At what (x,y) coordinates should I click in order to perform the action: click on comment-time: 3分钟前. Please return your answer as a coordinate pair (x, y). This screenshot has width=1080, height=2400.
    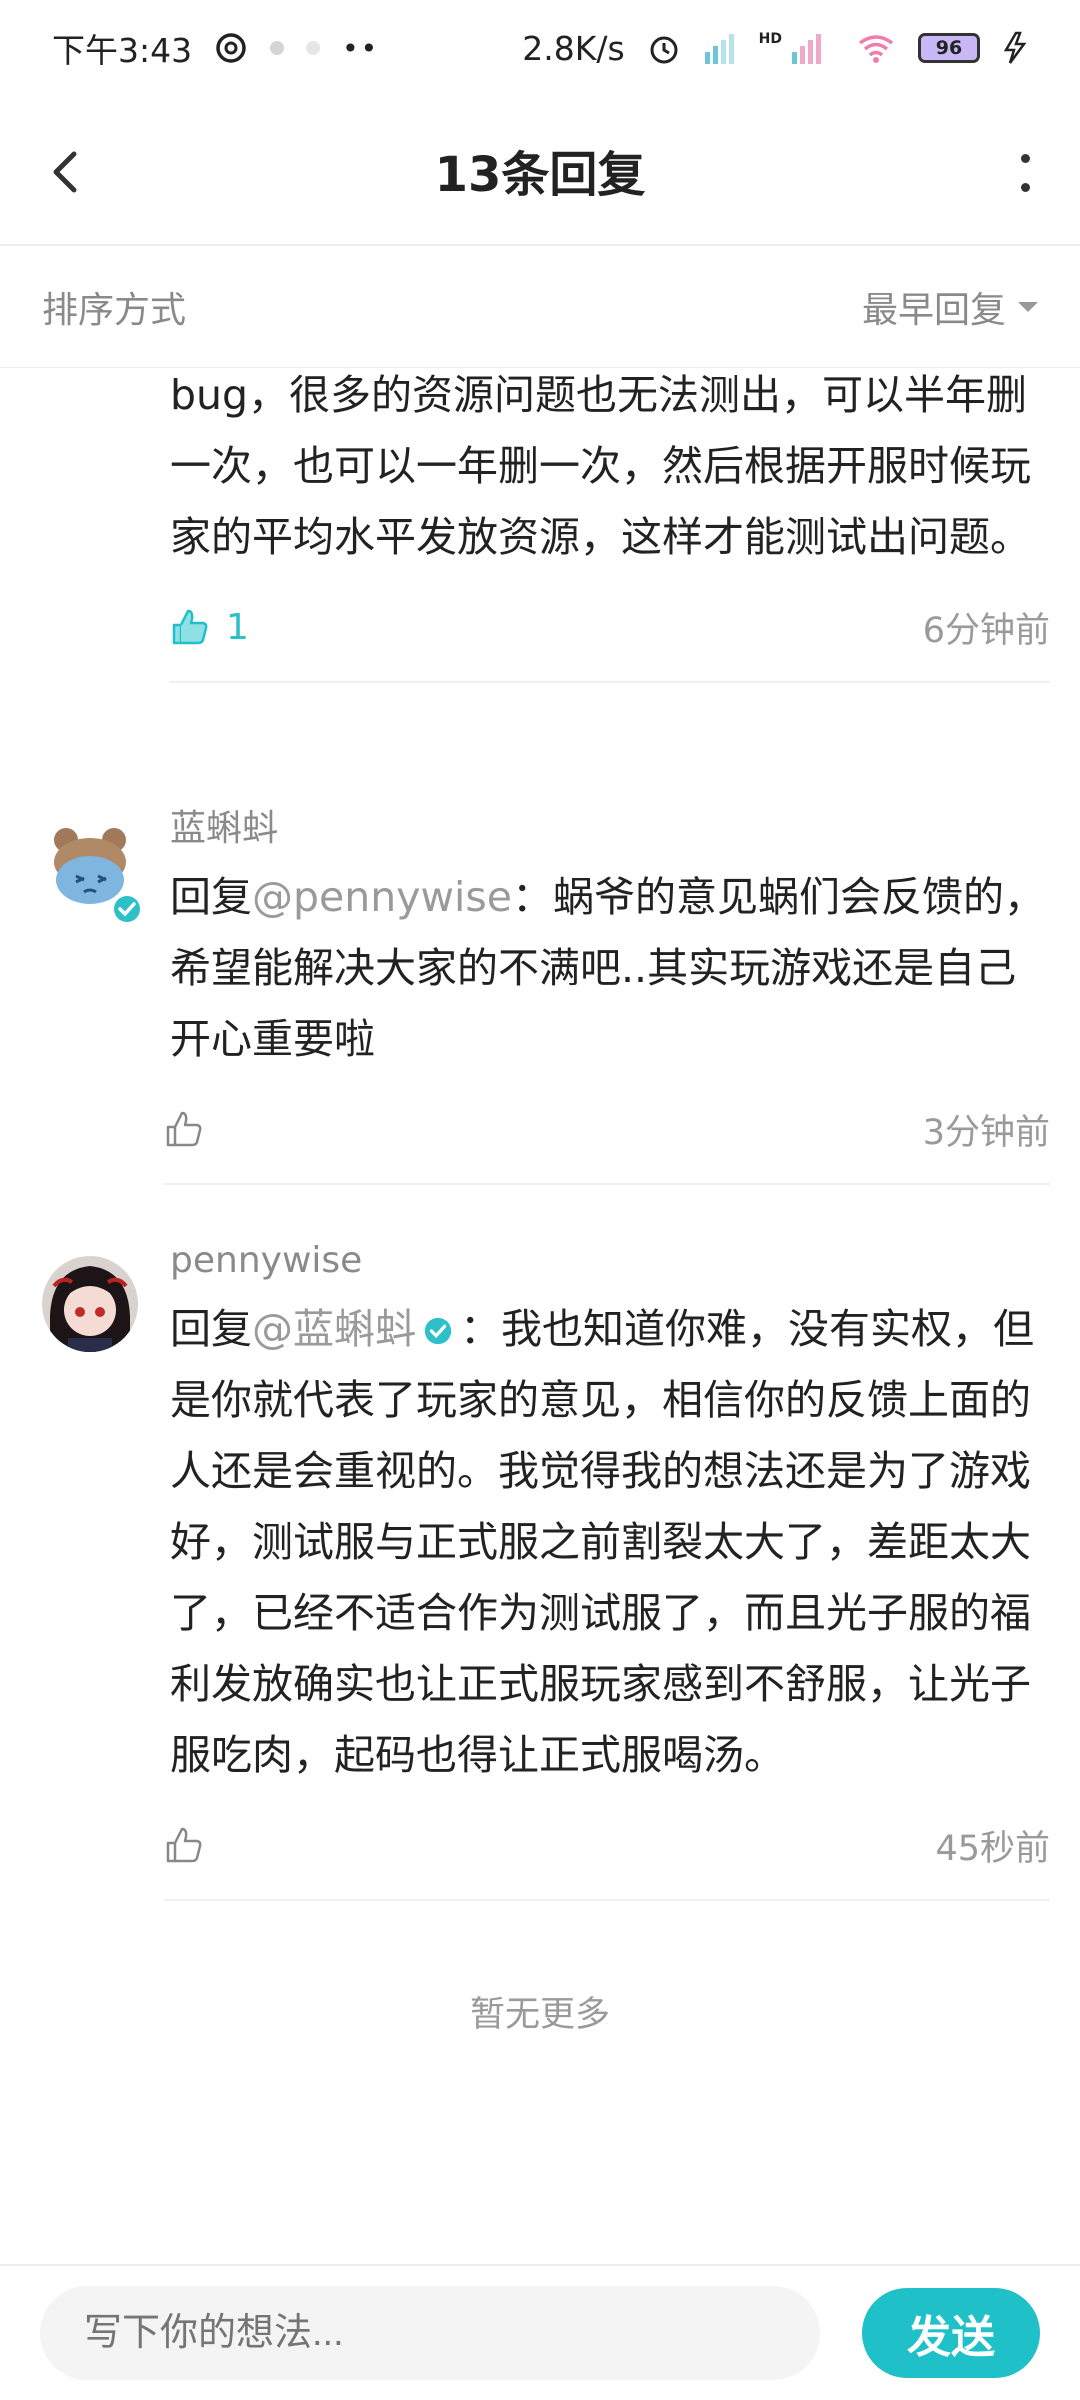
    Looking at the image, I should click on (986, 1132).